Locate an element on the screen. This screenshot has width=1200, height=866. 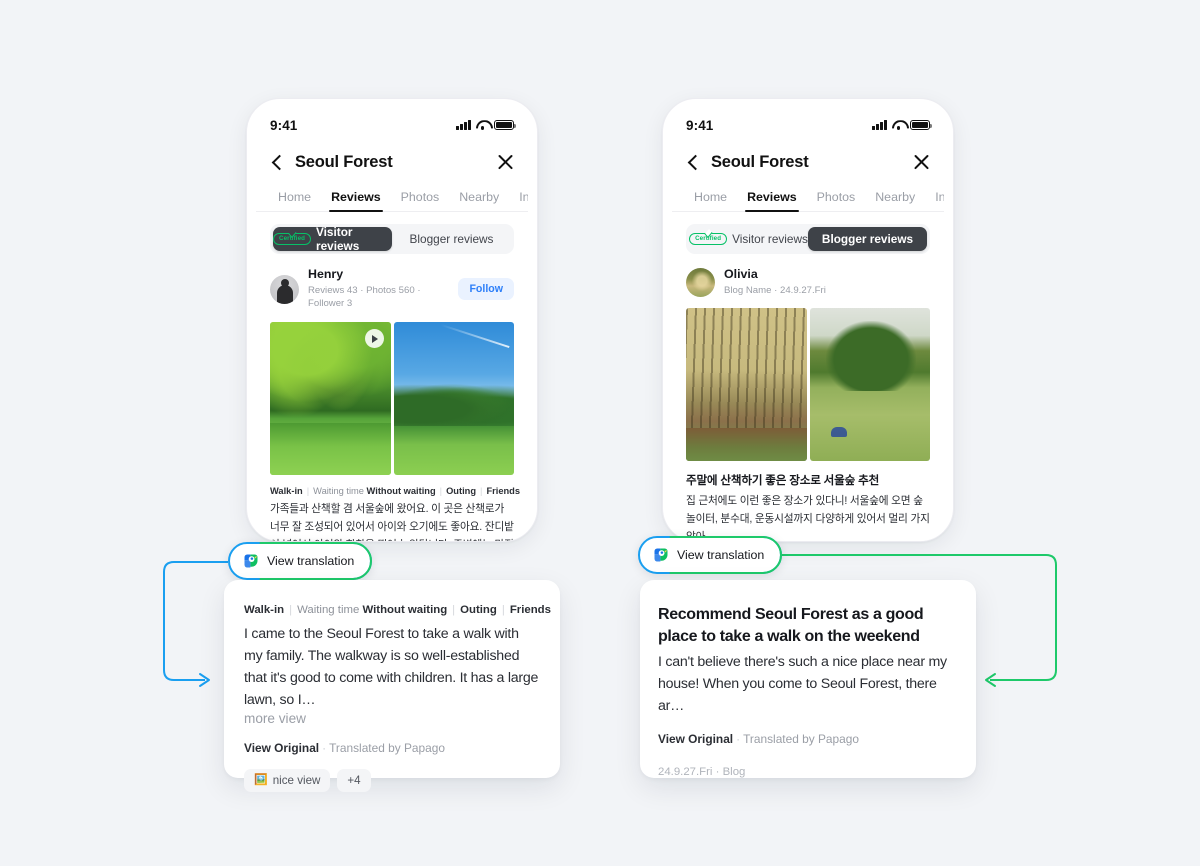
page-title: Seoul Forest is located at coordinates (760, 161).